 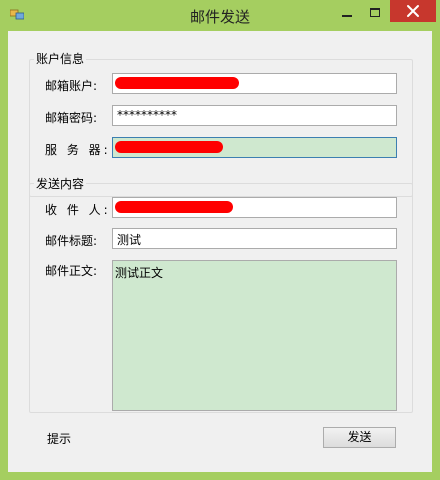 What do you see at coordinates (71, 118) in the screenshot?
I see `email-password-label: 邮箱密码:` at bounding box center [71, 118].